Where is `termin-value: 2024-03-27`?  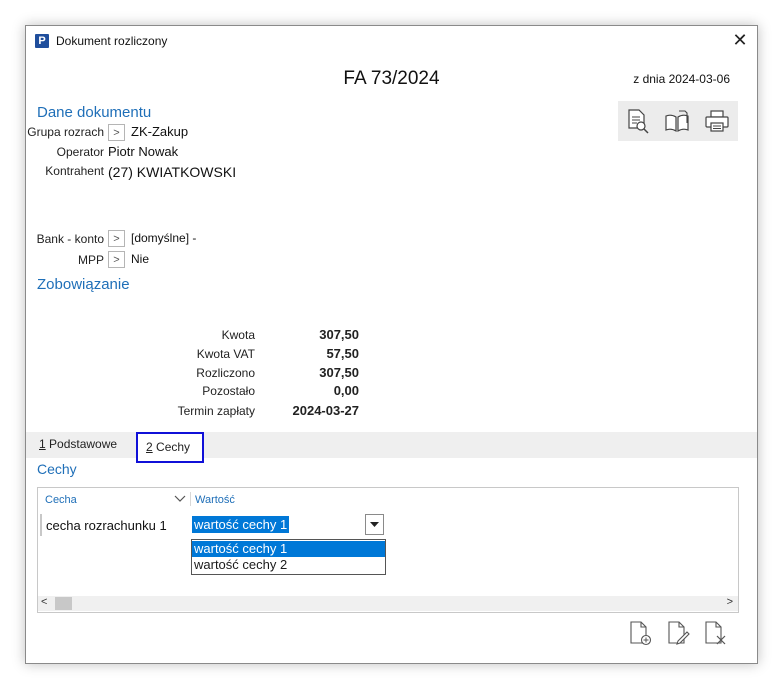
termin-value: 2024-03-27 is located at coordinates (326, 410).